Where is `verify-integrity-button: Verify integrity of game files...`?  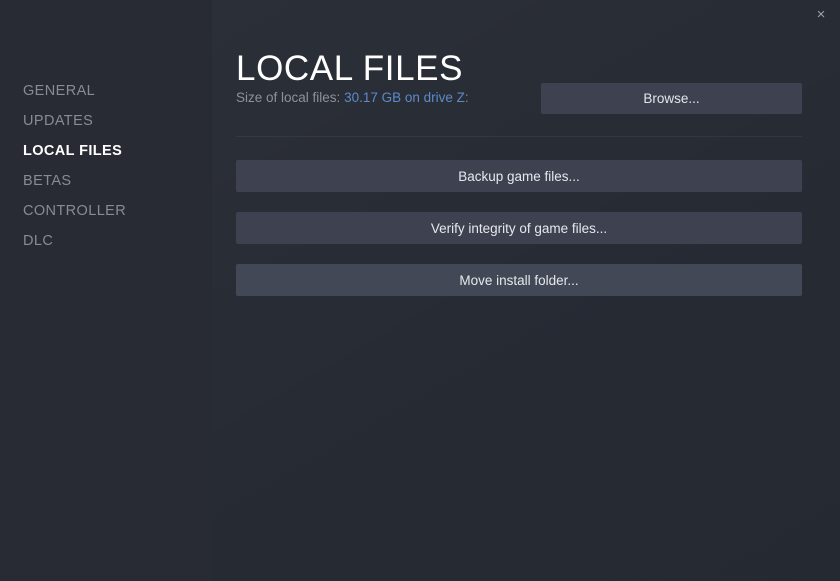 verify-integrity-button: Verify integrity of game files... is located at coordinates (519, 228).